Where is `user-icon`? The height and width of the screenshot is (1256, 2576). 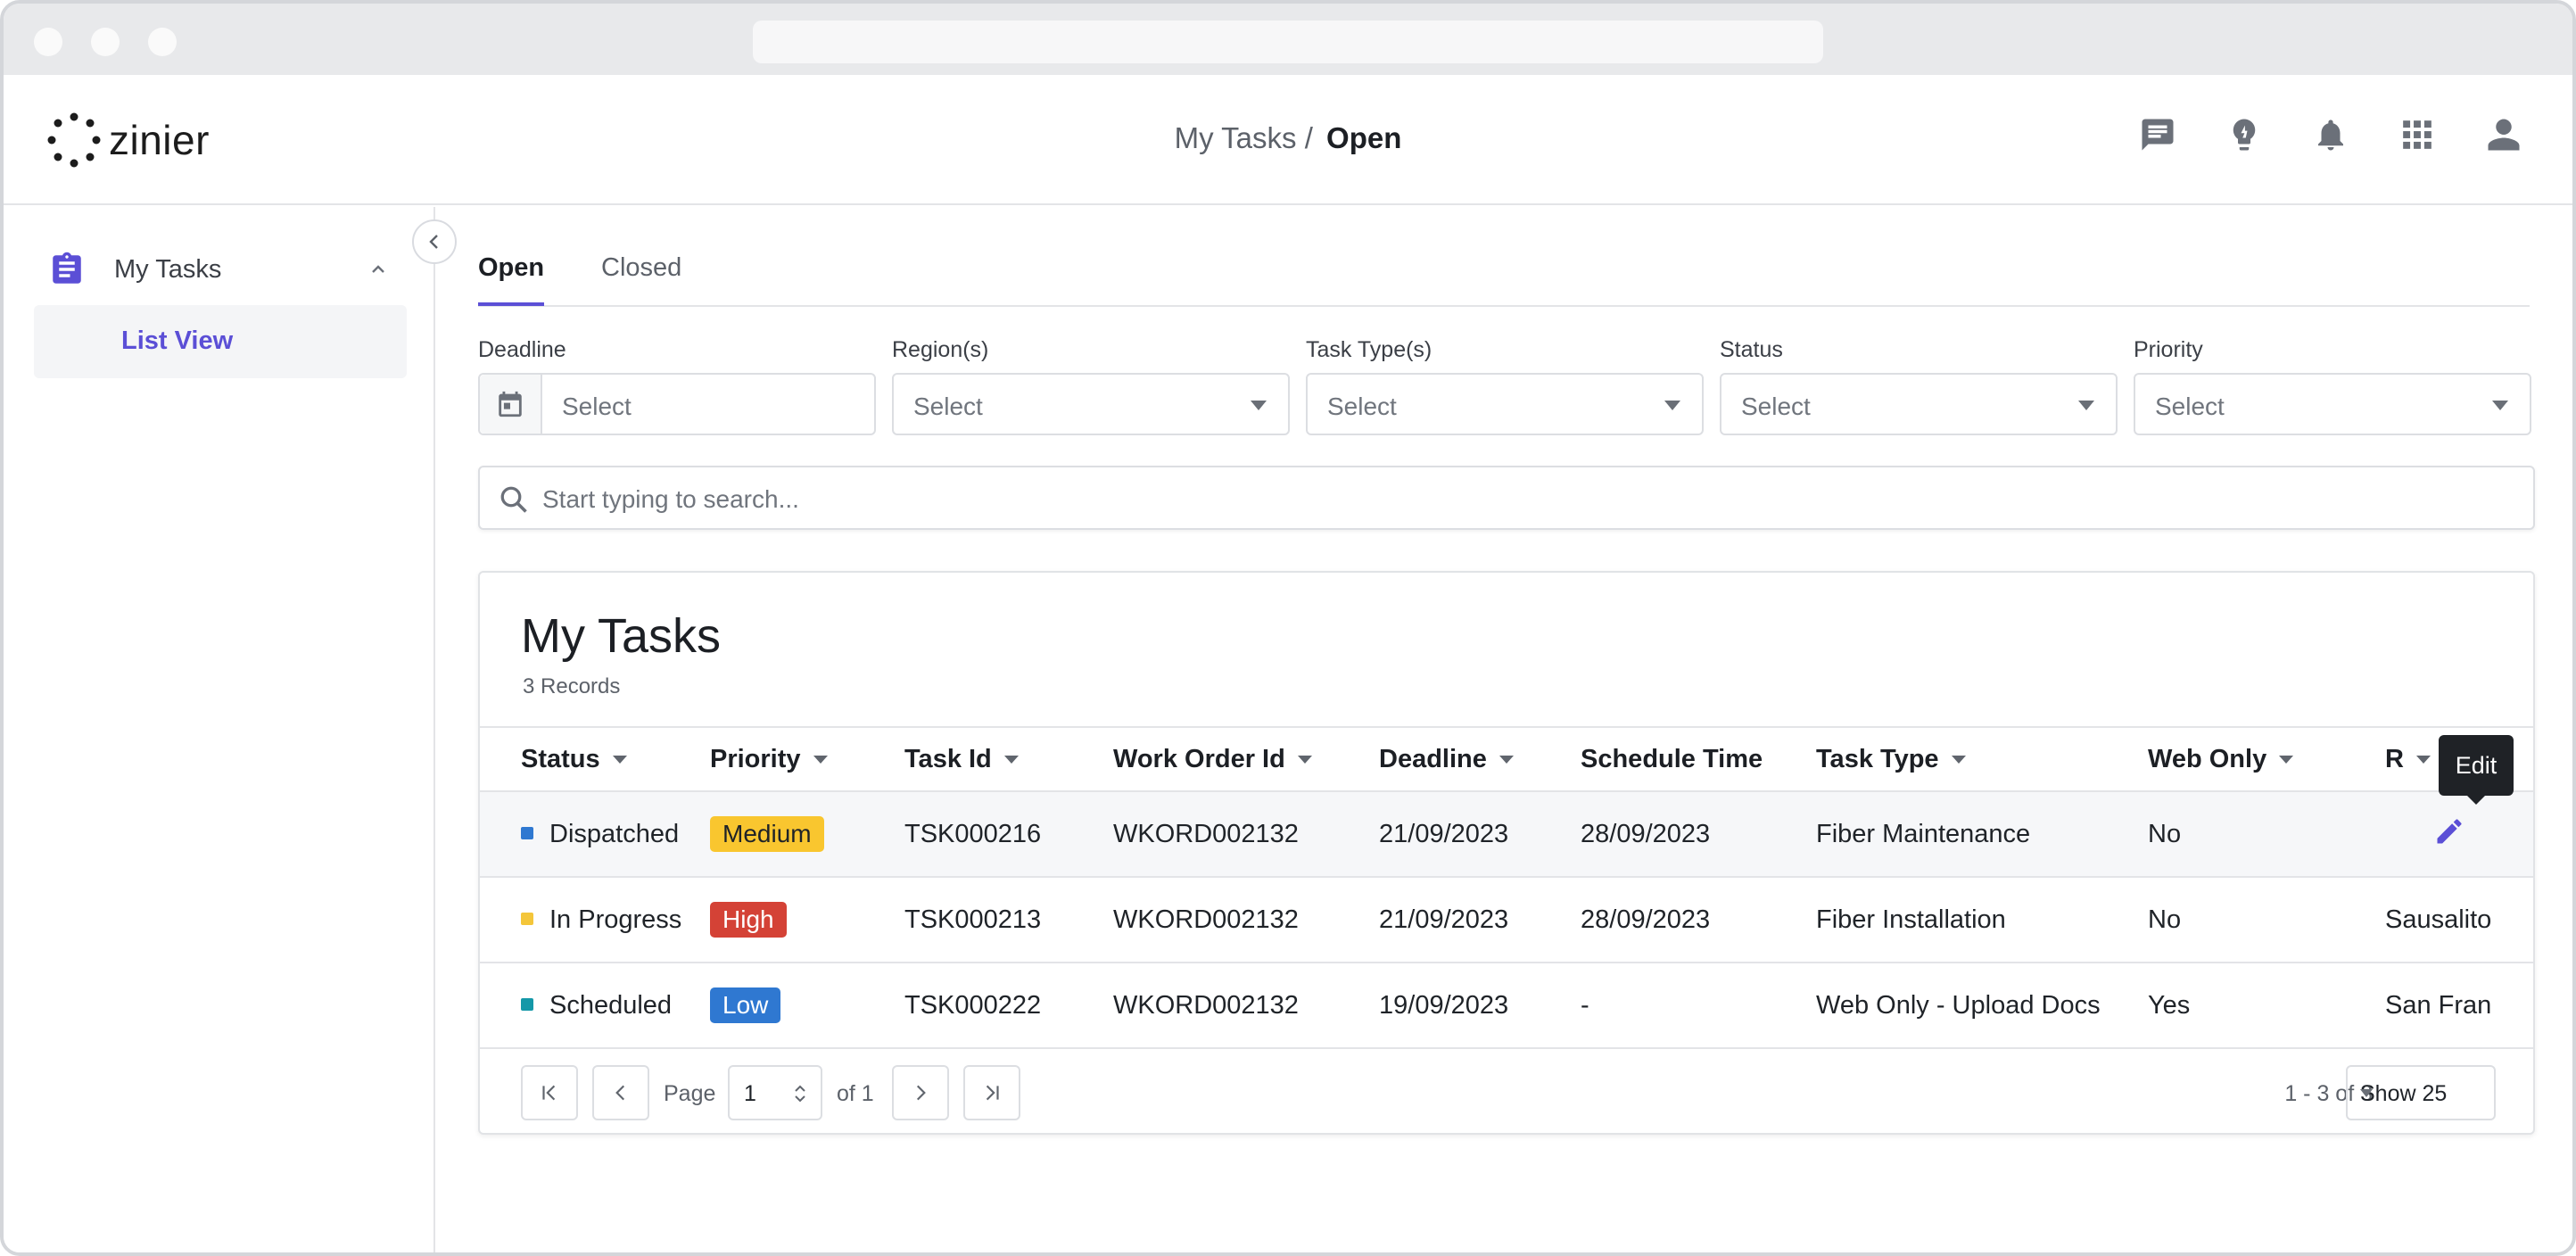
user-icon is located at coordinates (2503, 134).